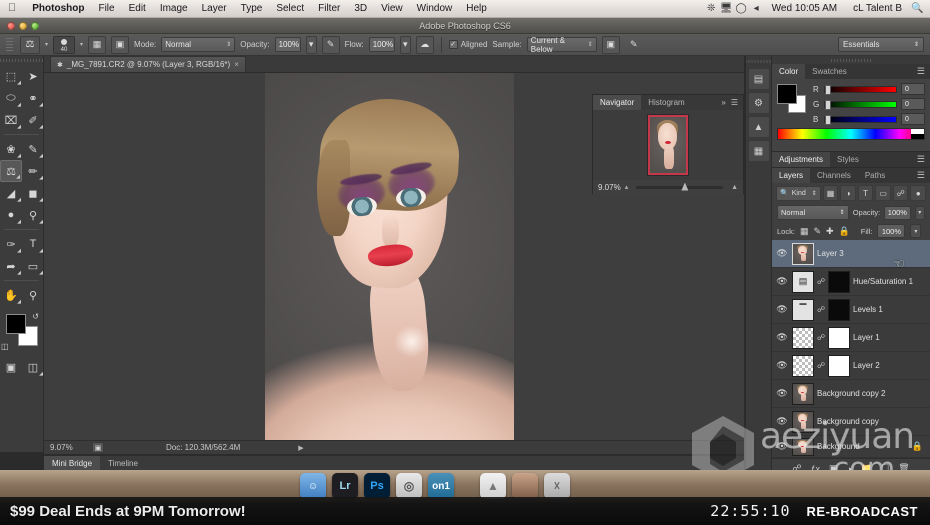 Image resolution: width=930 pixels, height=525 pixels. I want to click on history-brush-tool: ✏ ◢, so click(33, 171).